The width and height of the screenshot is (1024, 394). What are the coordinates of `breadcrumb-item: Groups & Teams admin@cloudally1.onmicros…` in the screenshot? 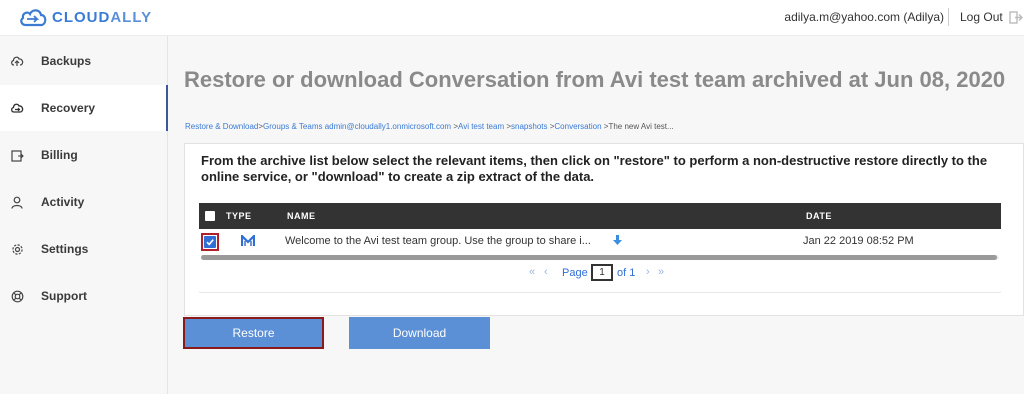 It's located at (357, 126).